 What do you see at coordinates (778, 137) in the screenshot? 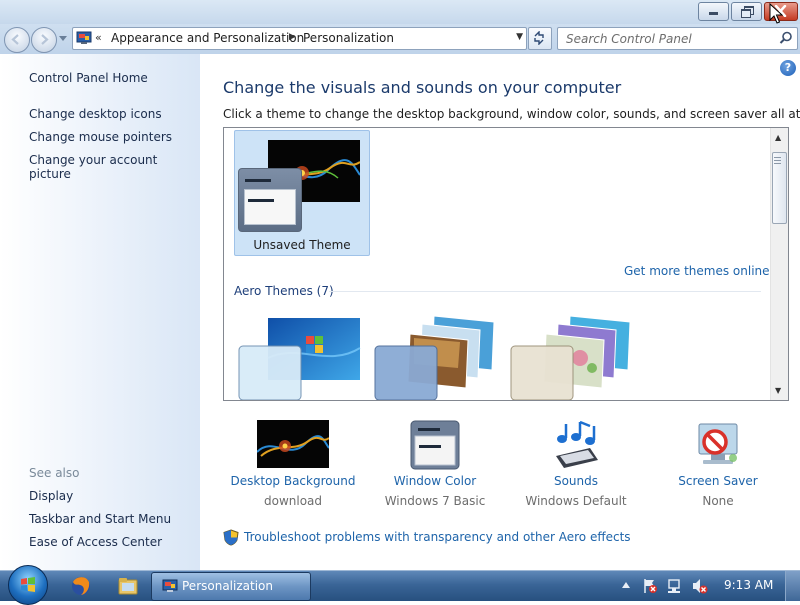
I see `scroll-up-icon: ▲` at bounding box center [778, 137].